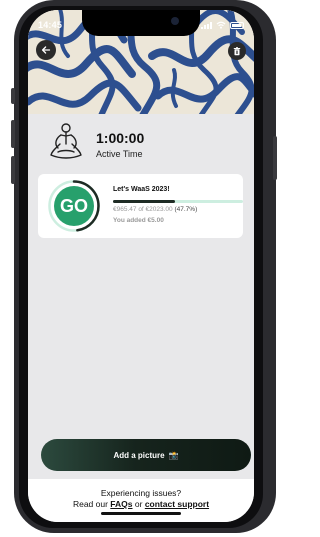 The width and height of the screenshot is (320, 537). What do you see at coordinates (173, 455) in the screenshot?
I see `camera-emoji-icon: 📸` at bounding box center [173, 455].